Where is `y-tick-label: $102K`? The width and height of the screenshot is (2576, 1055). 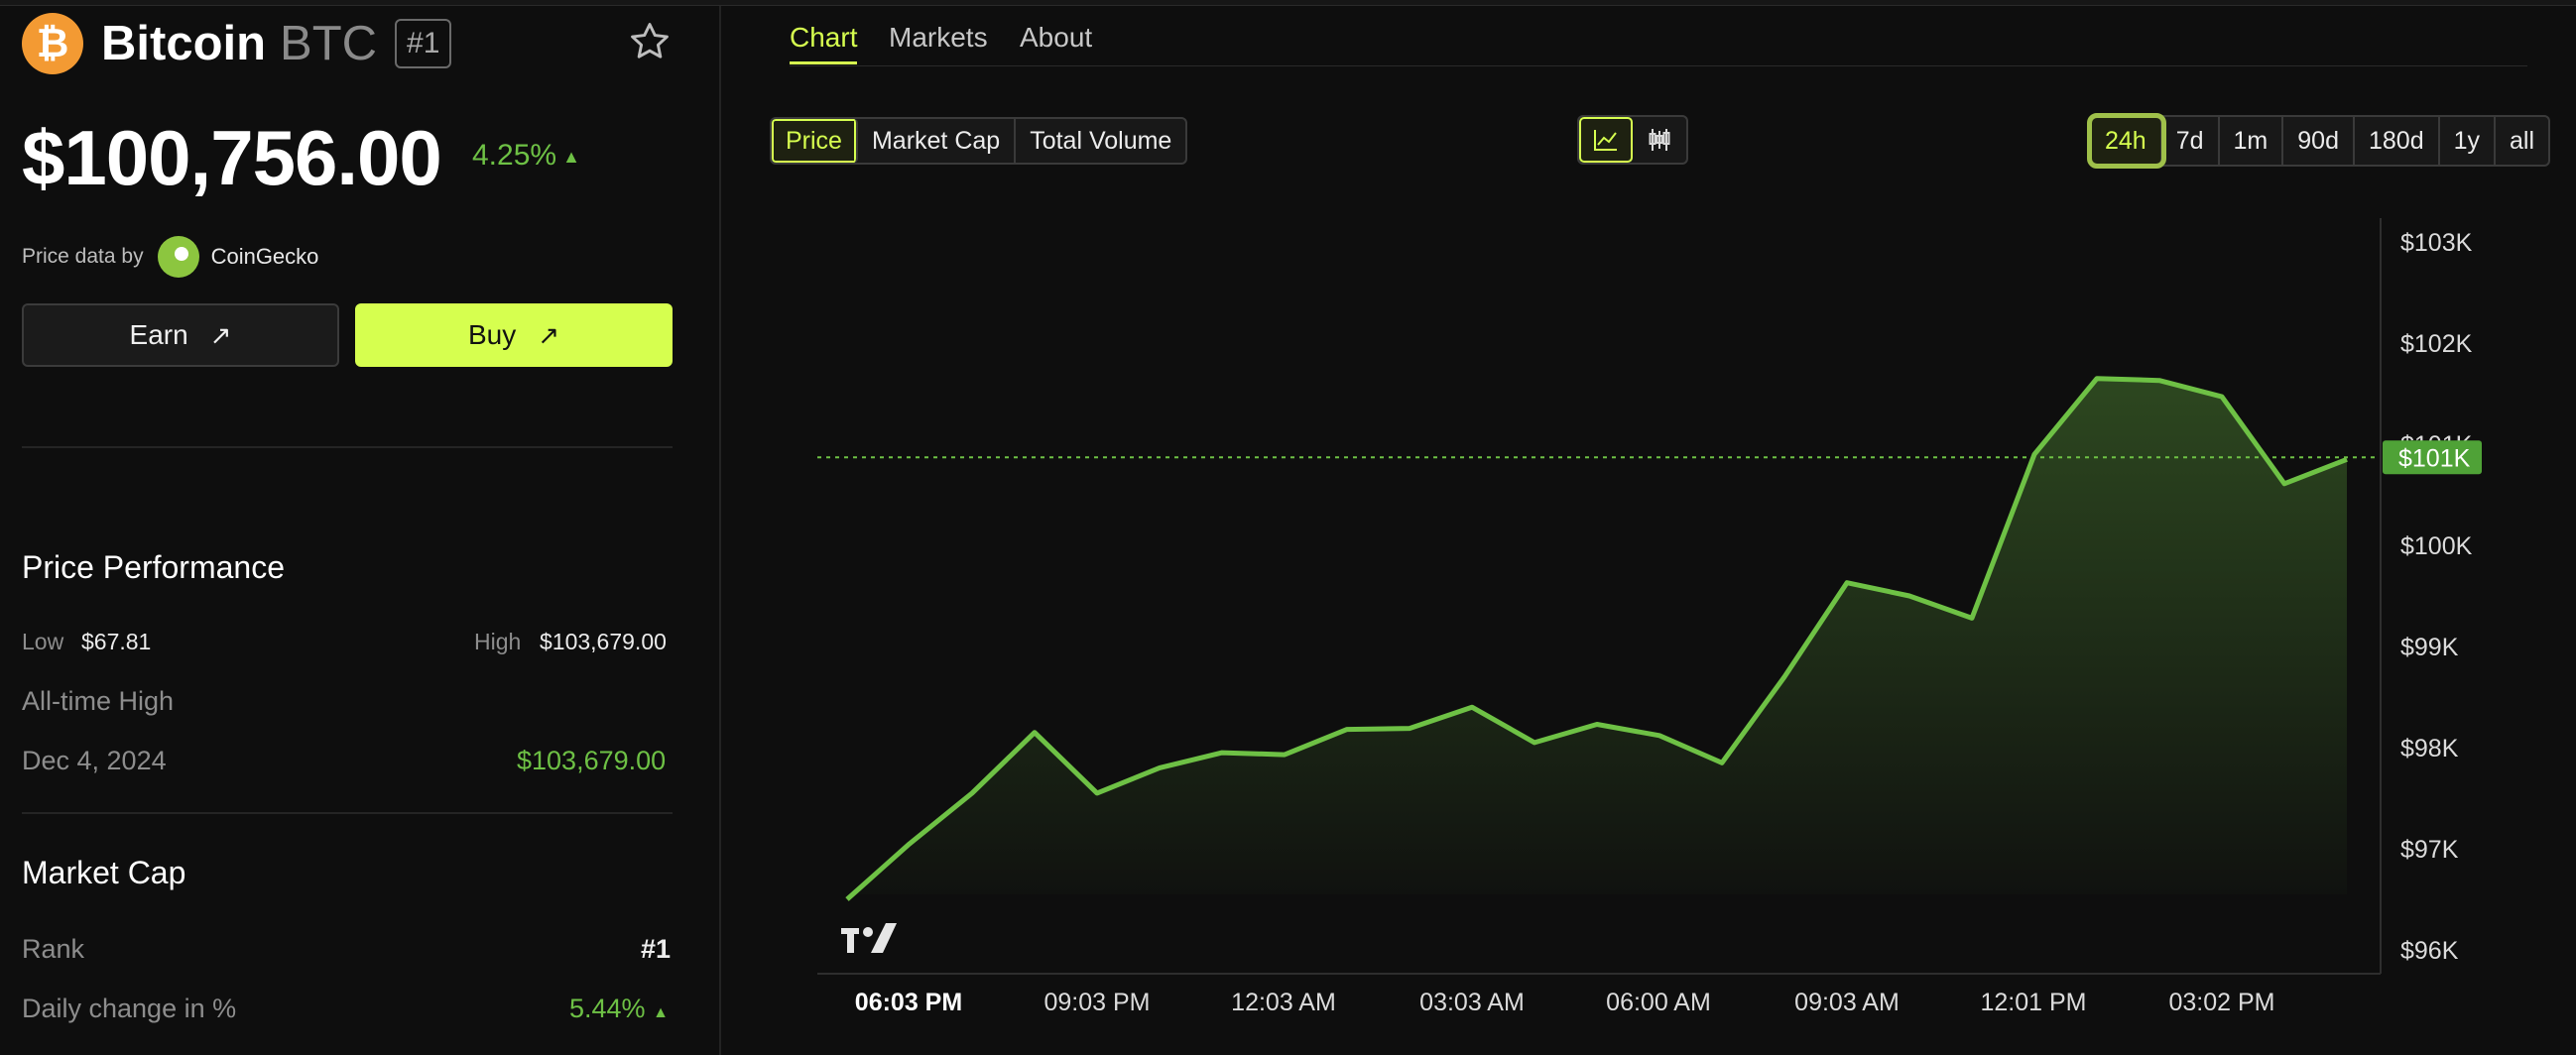 y-tick-label: $102K is located at coordinates (2436, 344).